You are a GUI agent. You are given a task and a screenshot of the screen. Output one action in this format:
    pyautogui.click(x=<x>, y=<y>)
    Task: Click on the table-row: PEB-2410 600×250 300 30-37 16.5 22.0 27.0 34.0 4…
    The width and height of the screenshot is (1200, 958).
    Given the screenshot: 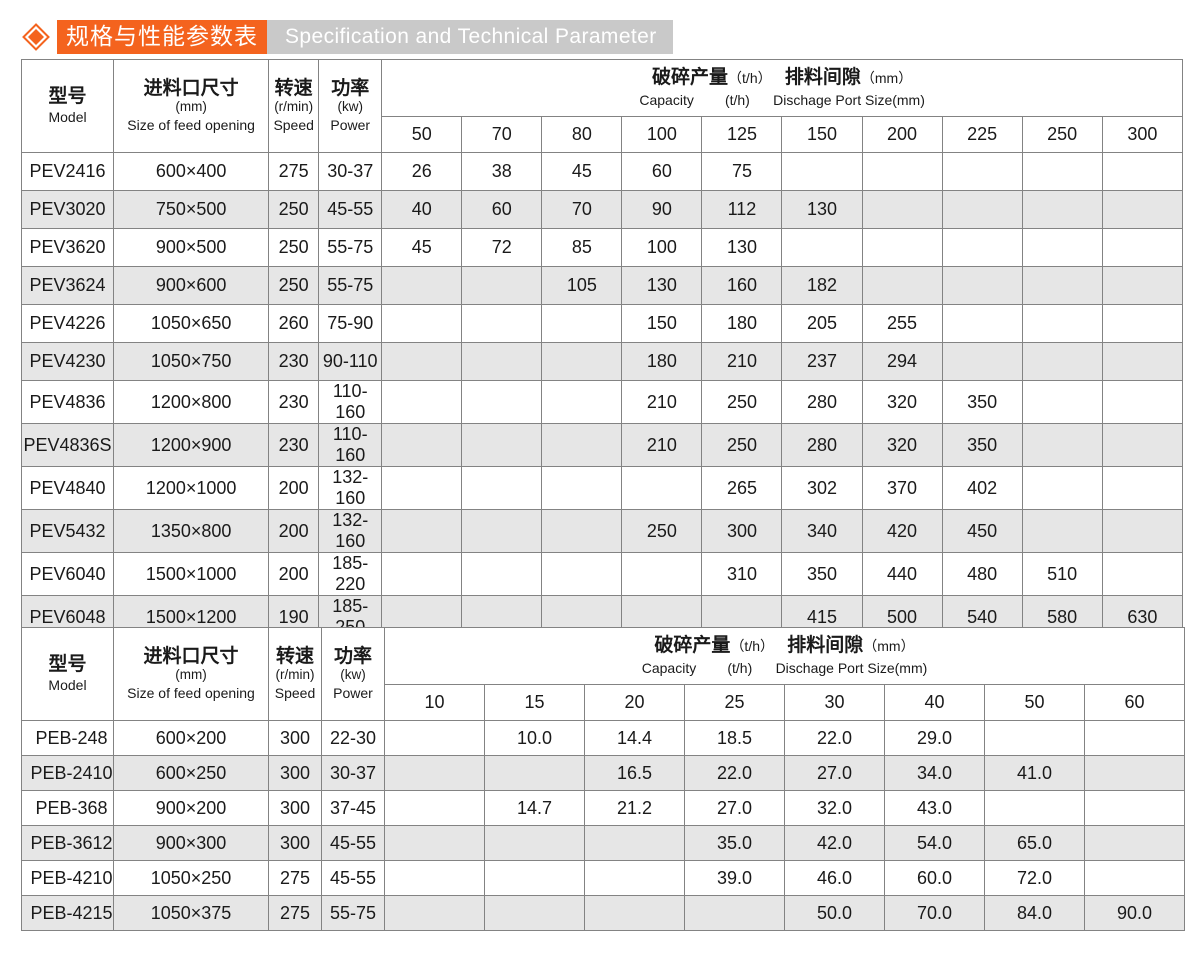 What is the action you would take?
    pyautogui.click(x=603, y=773)
    